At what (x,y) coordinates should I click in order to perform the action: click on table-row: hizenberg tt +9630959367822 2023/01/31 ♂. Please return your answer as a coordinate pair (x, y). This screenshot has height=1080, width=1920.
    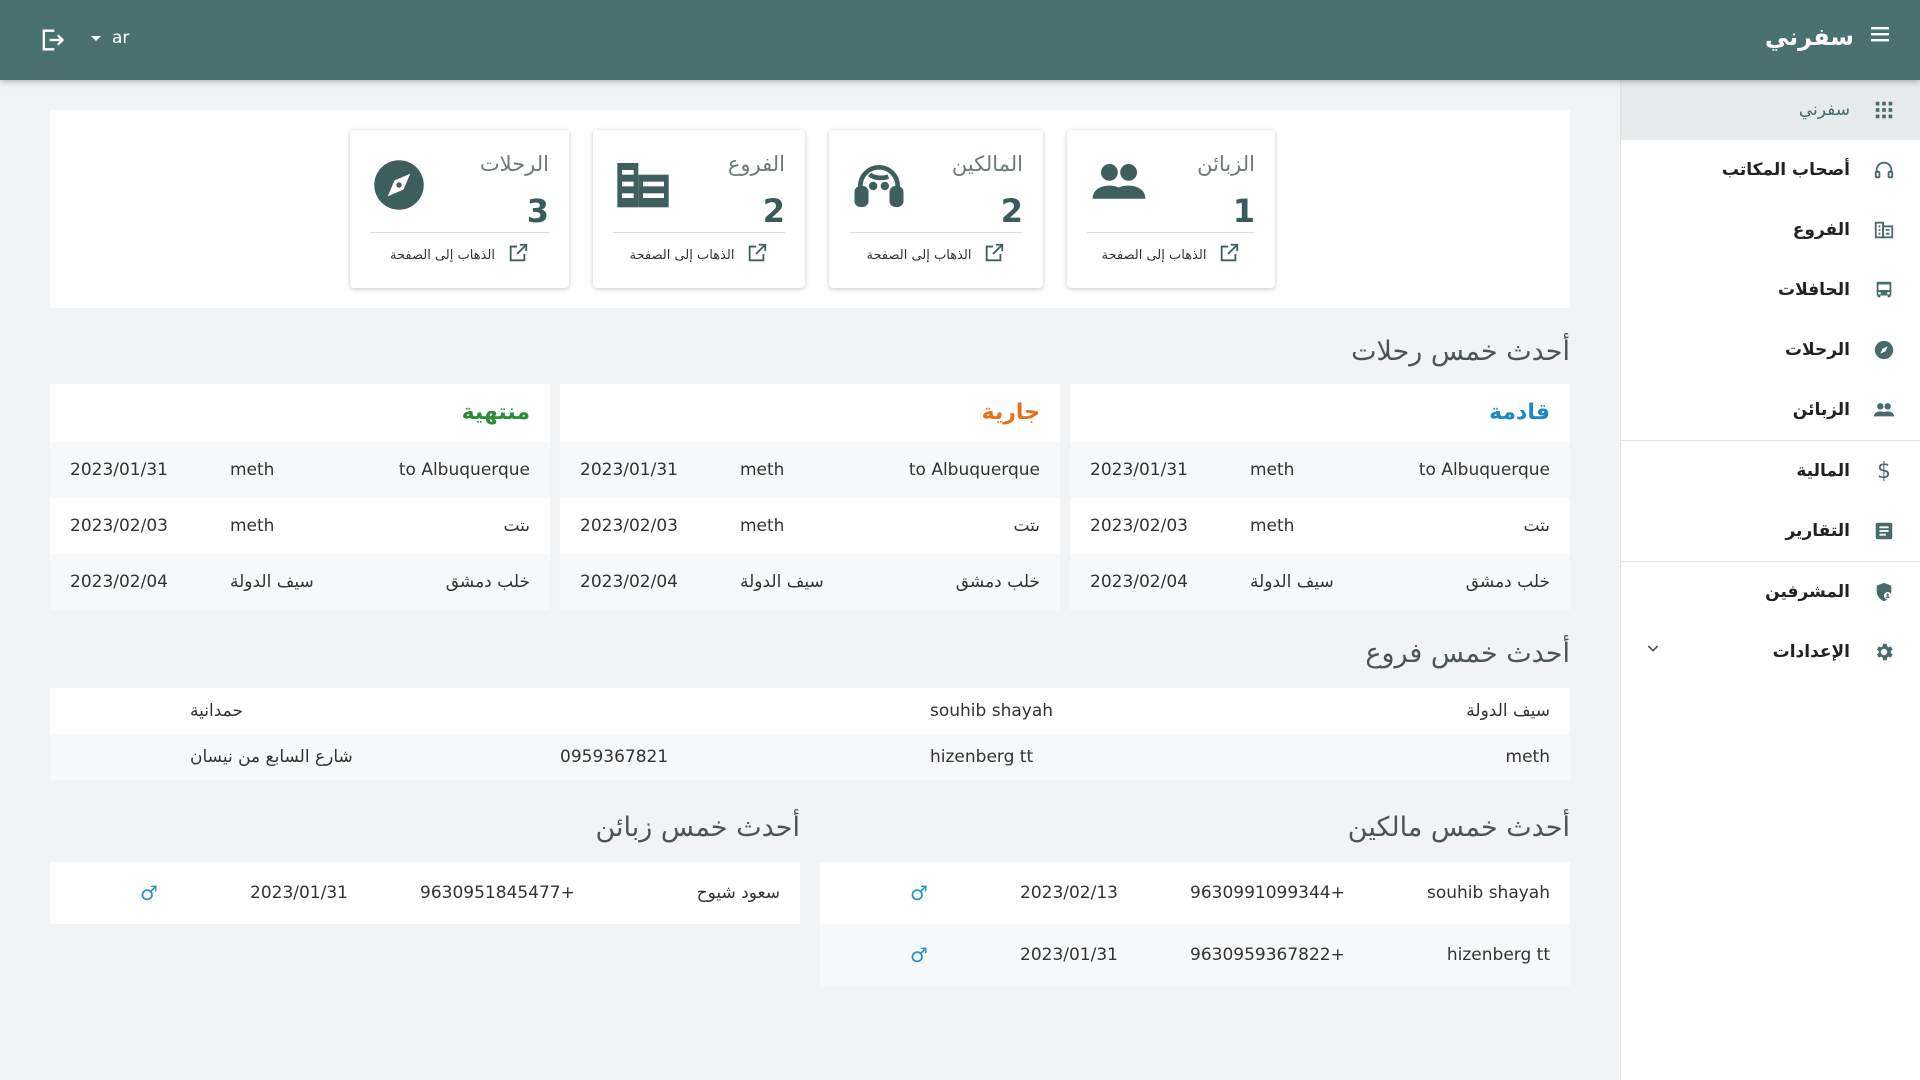
    Looking at the image, I should click on (1195, 955).